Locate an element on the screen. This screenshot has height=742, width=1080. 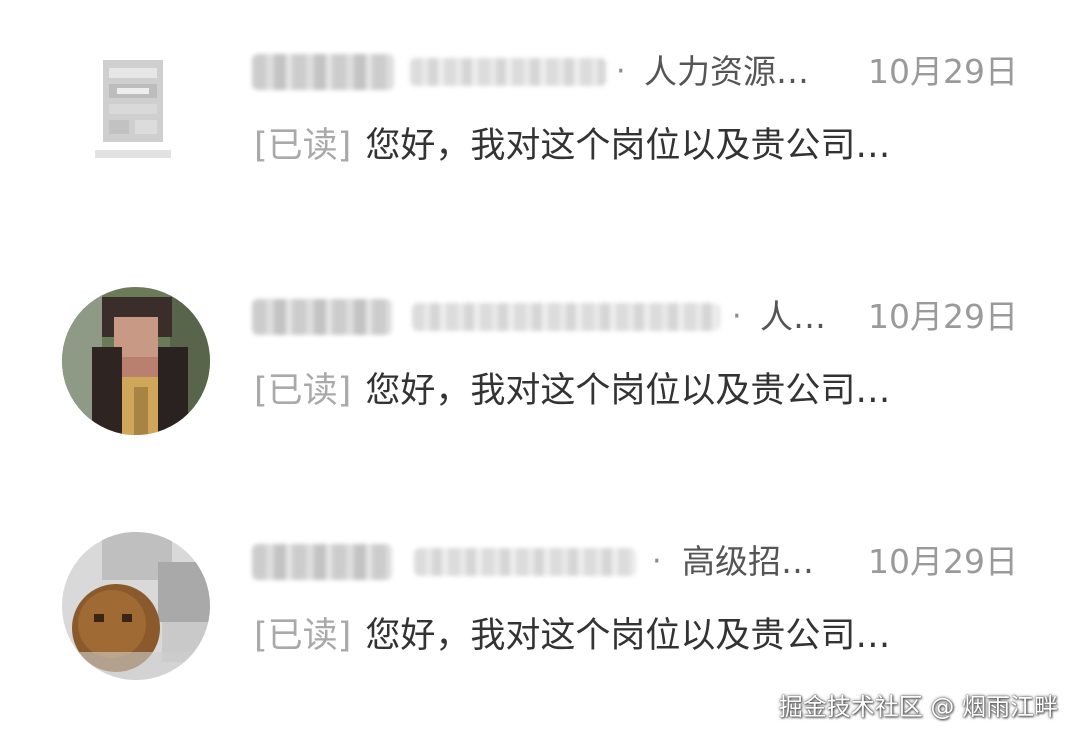
chat-header-row: · 高级招… 10月29日 is located at coordinates (635, 562).